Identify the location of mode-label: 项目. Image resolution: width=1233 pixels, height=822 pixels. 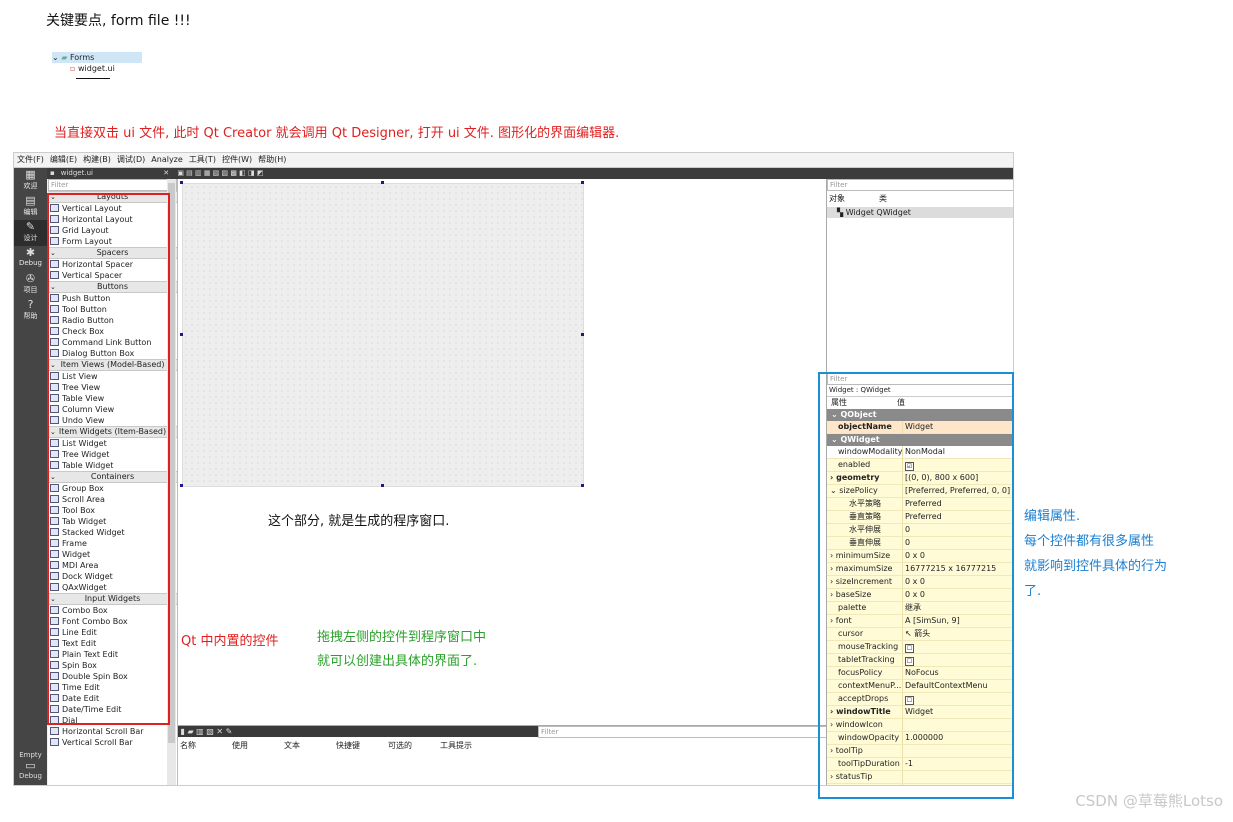
(30, 290).